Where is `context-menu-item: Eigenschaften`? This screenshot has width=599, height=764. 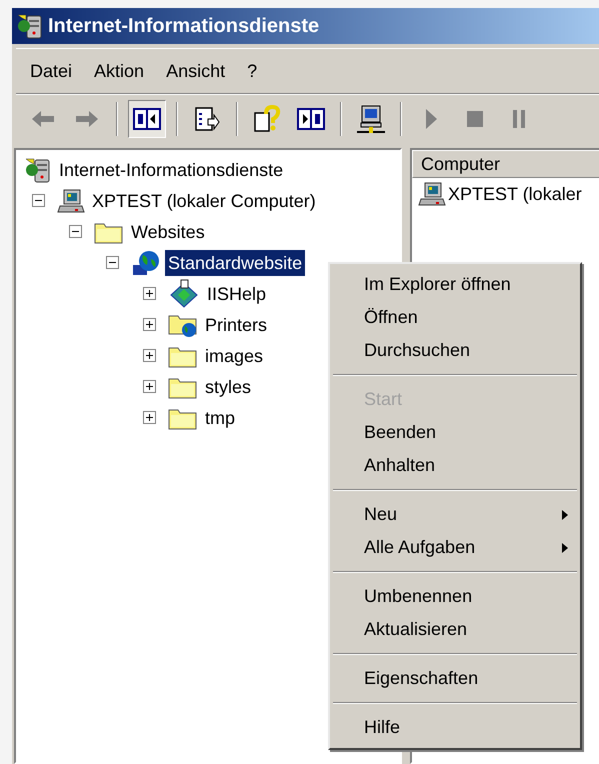 context-menu-item: Eigenschaften is located at coordinates (455, 678).